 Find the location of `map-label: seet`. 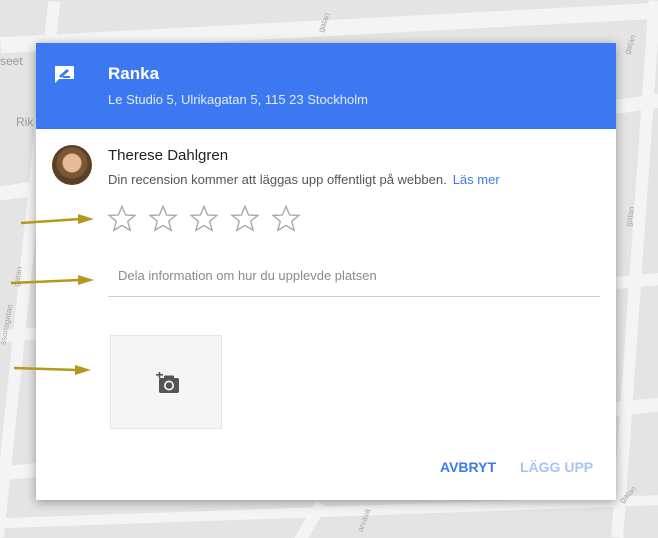

map-label: seet is located at coordinates (11, 61).